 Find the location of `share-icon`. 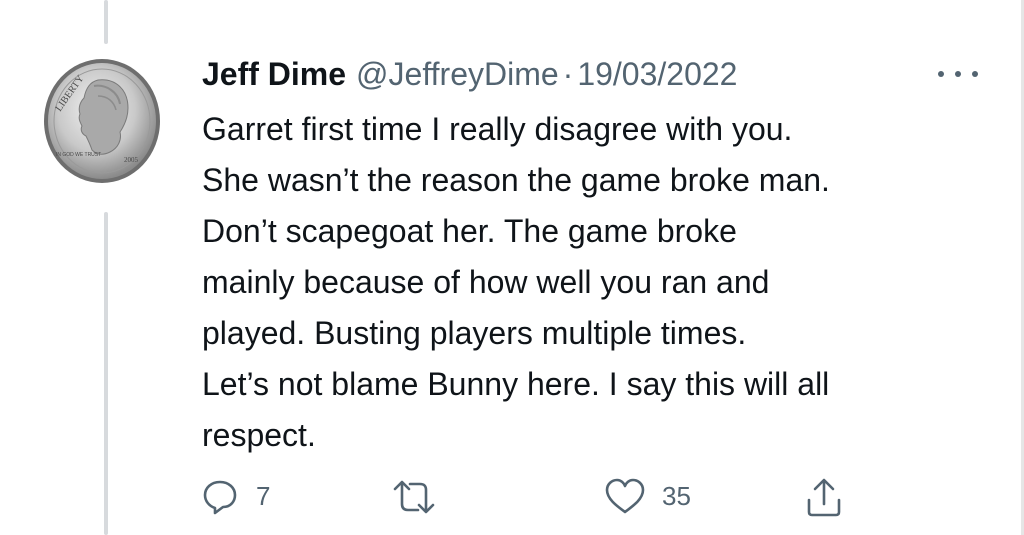

share-icon is located at coordinates (824, 497).